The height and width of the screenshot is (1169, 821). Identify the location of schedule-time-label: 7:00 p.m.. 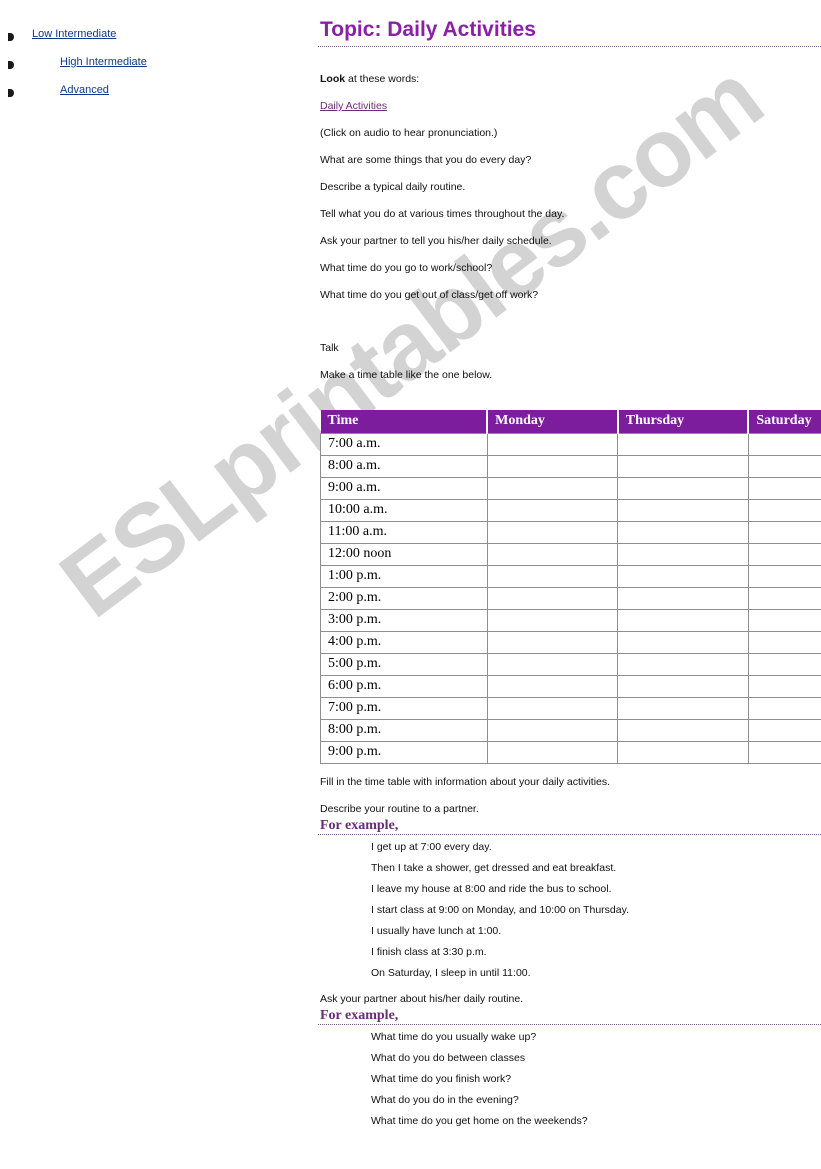
(404, 708).